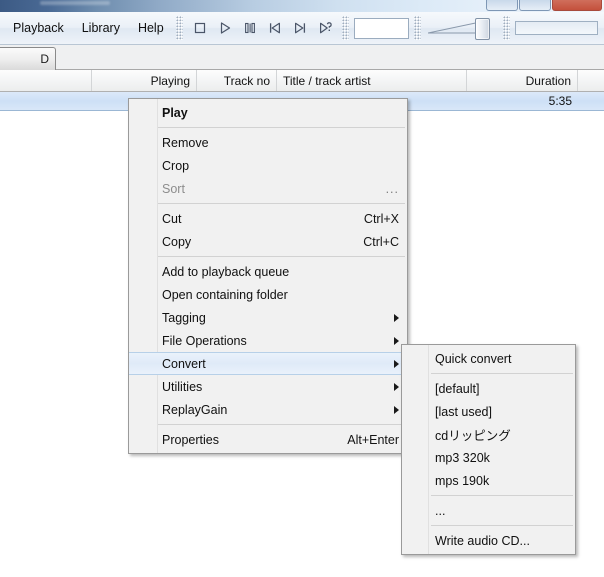 This screenshot has height=577, width=604. What do you see at coordinates (591, 80) in the screenshot?
I see `column-header-spacer` at bounding box center [591, 80].